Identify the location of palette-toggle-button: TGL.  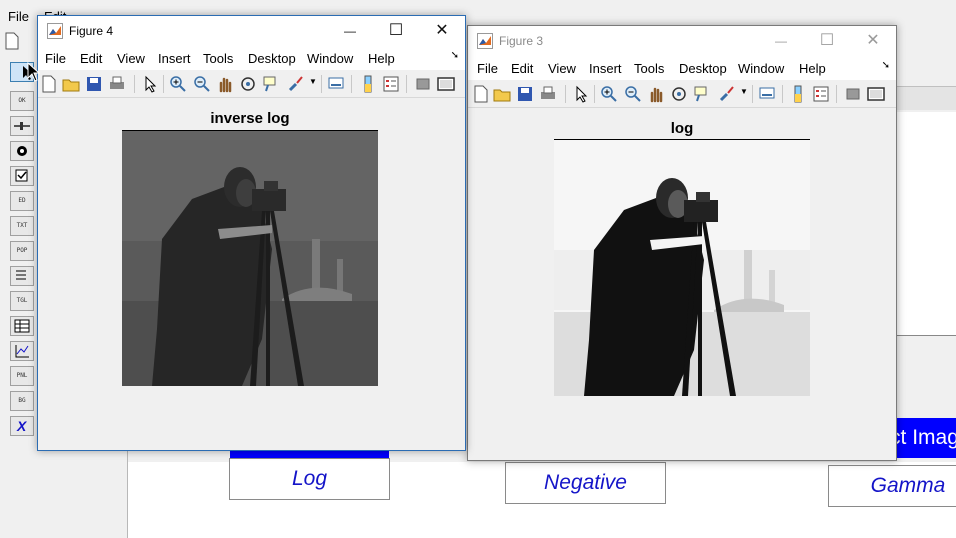
(22, 301).